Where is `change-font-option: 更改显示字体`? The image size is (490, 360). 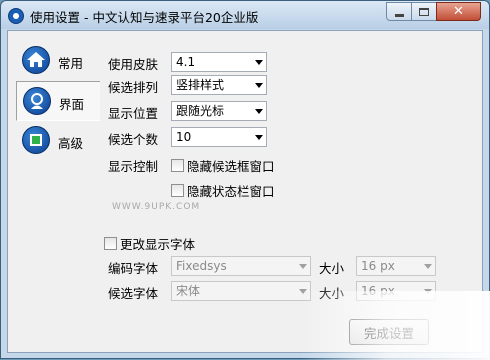 change-font-option: 更改显示字体 is located at coordinates (149, 243).